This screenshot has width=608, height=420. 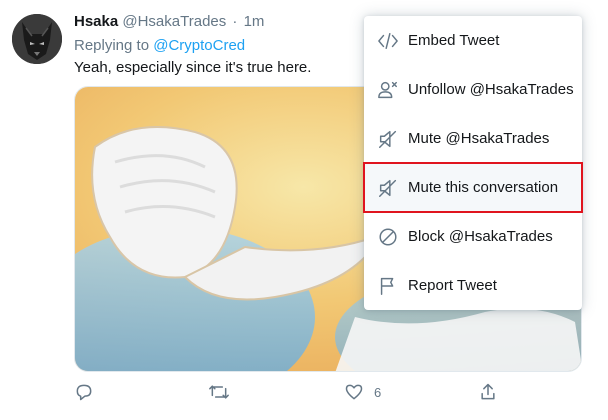 I want to click on menu-item-report: Report Tweet, so click(x=473, y=285).